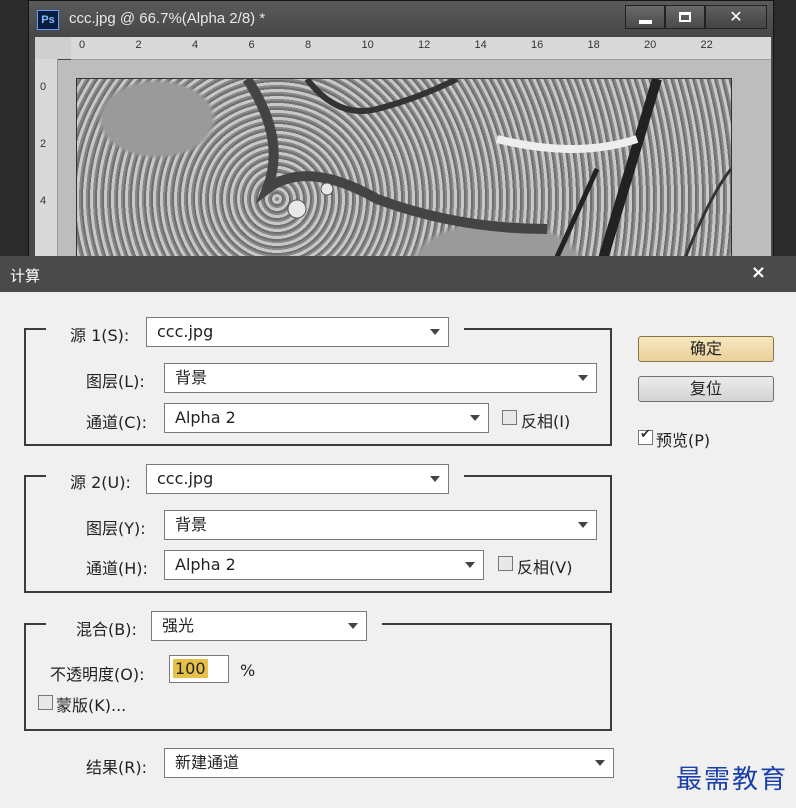 The width and height of the screenshot is (796, 808). What do you see at coordinates (480, 45) in the screenshot?
I see `ruler-h-tick: 14` at bounding box center [480, 45].